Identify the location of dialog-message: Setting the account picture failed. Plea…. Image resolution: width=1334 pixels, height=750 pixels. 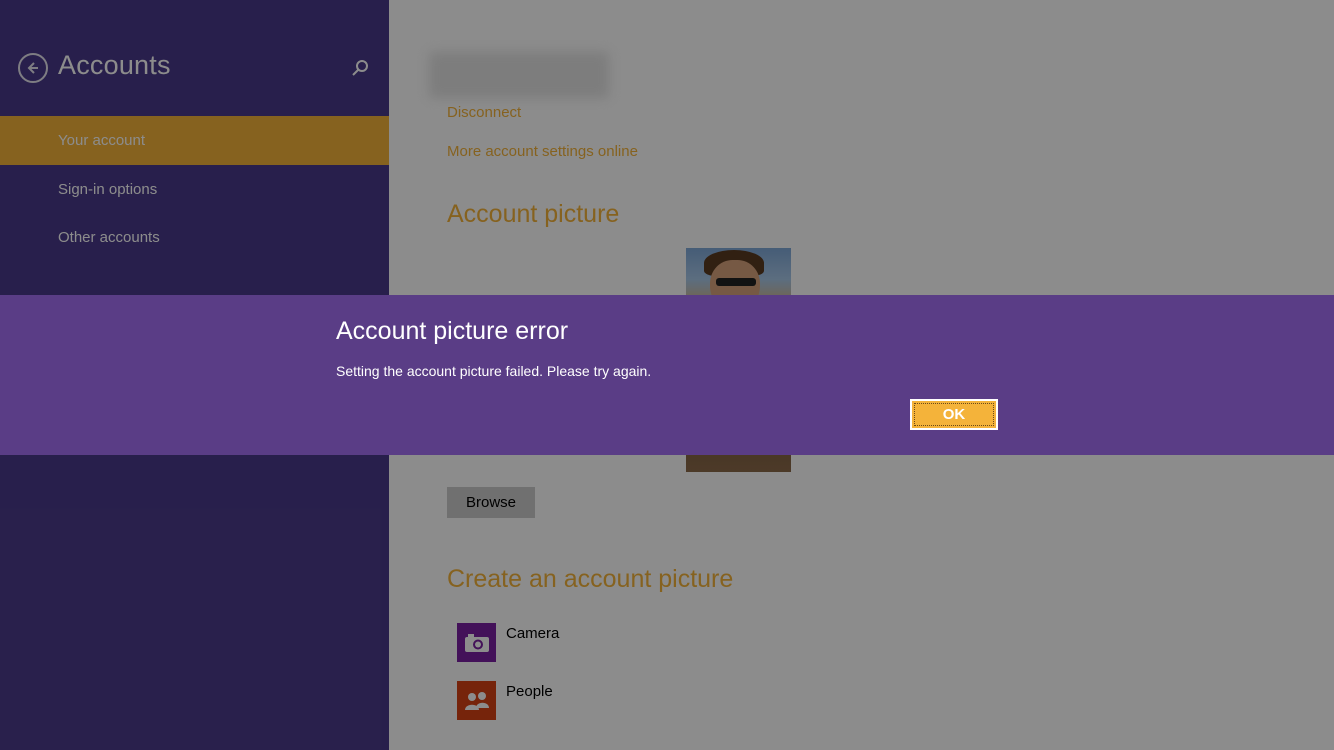
(494, 371).